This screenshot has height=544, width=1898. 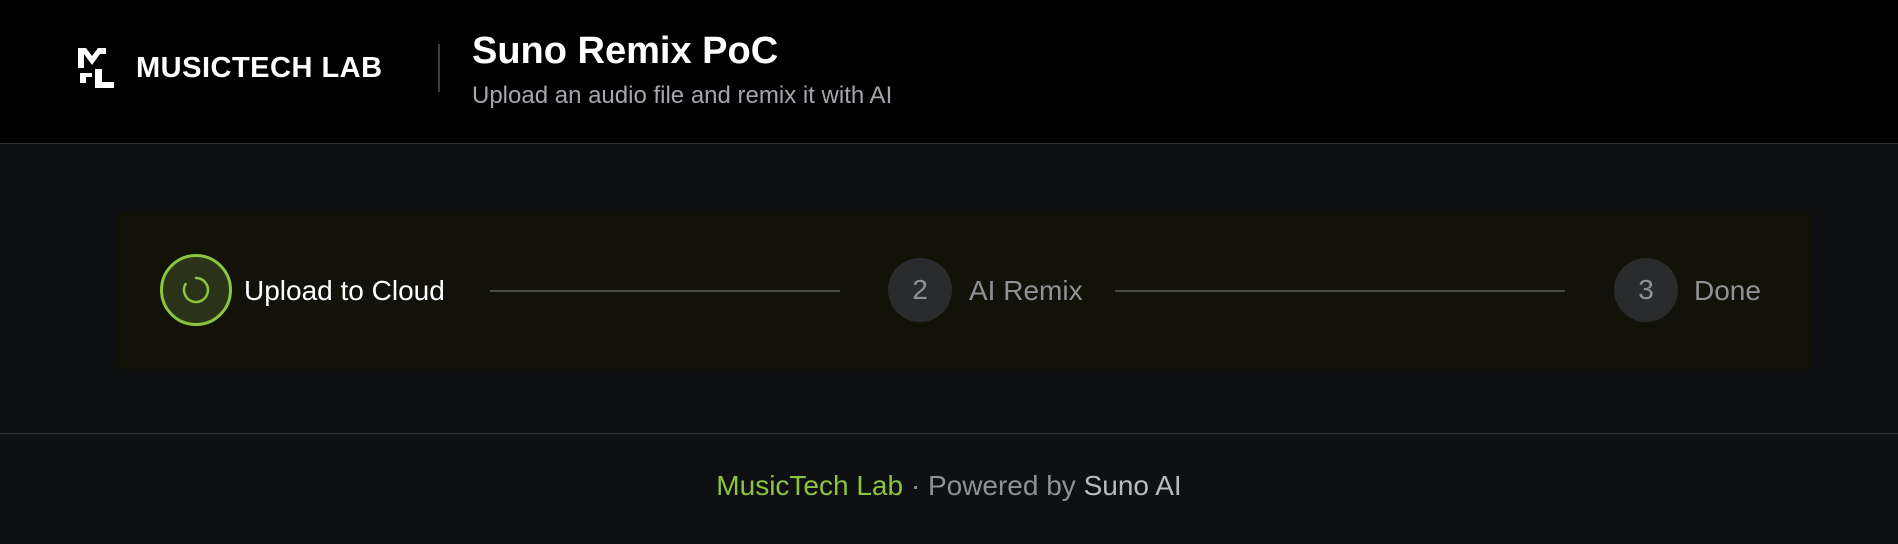 I want to click on step-upload-indicator, so click(x=196, y=290).